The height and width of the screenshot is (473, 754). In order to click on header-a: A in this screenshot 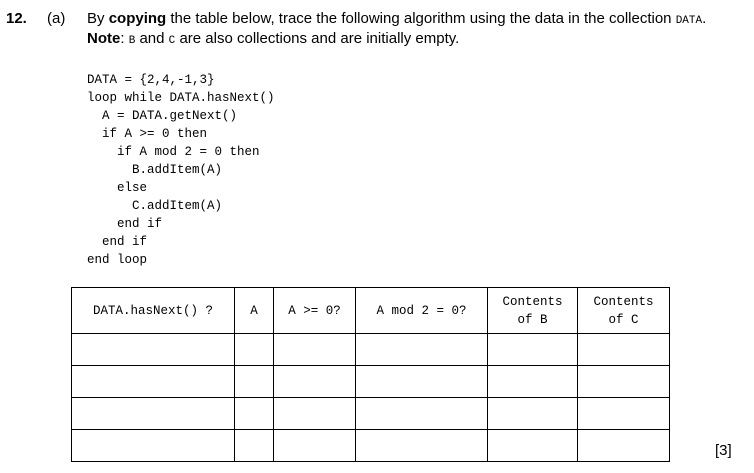, I will do `click(254, 310)`.